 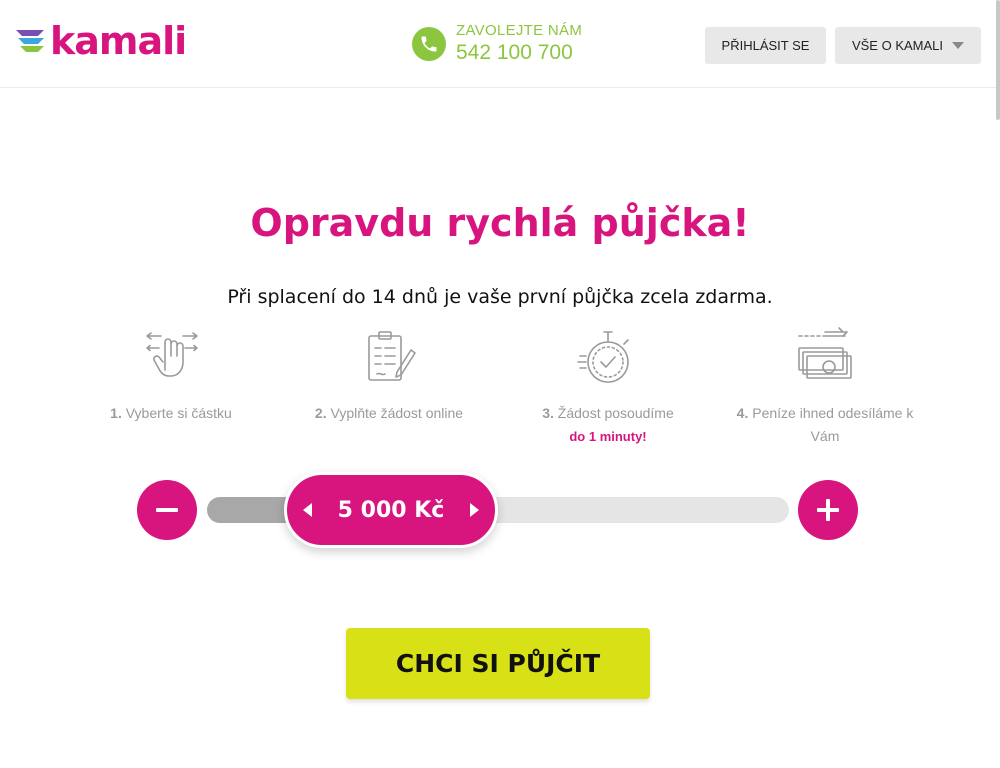 I want to click on minus-icon, so click(x=167, y=510).